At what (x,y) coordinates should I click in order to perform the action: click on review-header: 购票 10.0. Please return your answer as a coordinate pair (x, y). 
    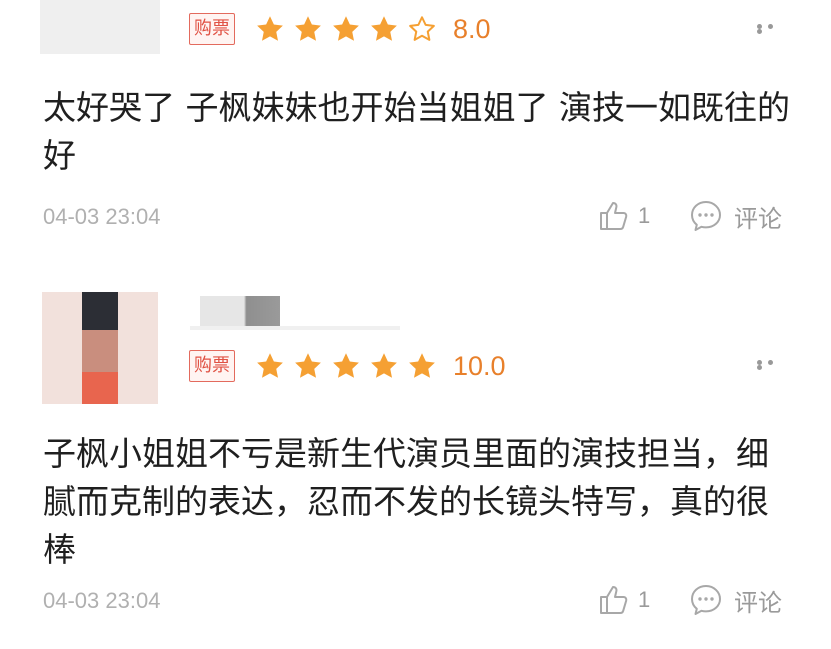
    Looking at the image, I should click on (347, 366).